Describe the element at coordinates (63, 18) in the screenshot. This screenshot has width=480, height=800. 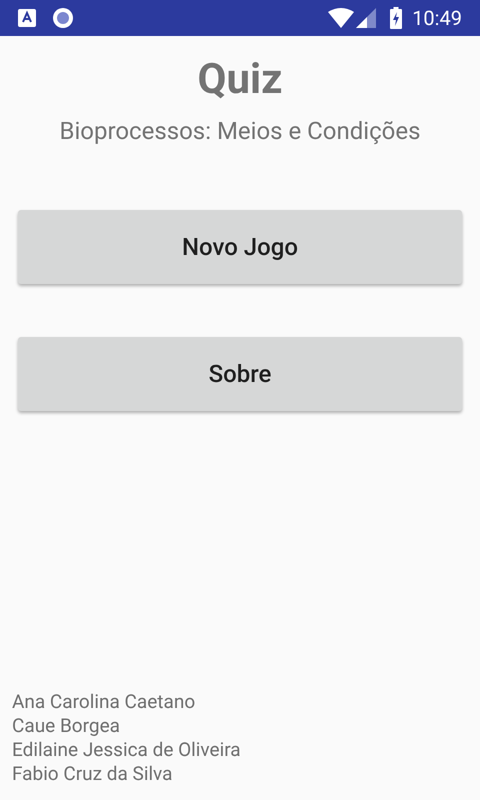
I see `record-icon` at that location.